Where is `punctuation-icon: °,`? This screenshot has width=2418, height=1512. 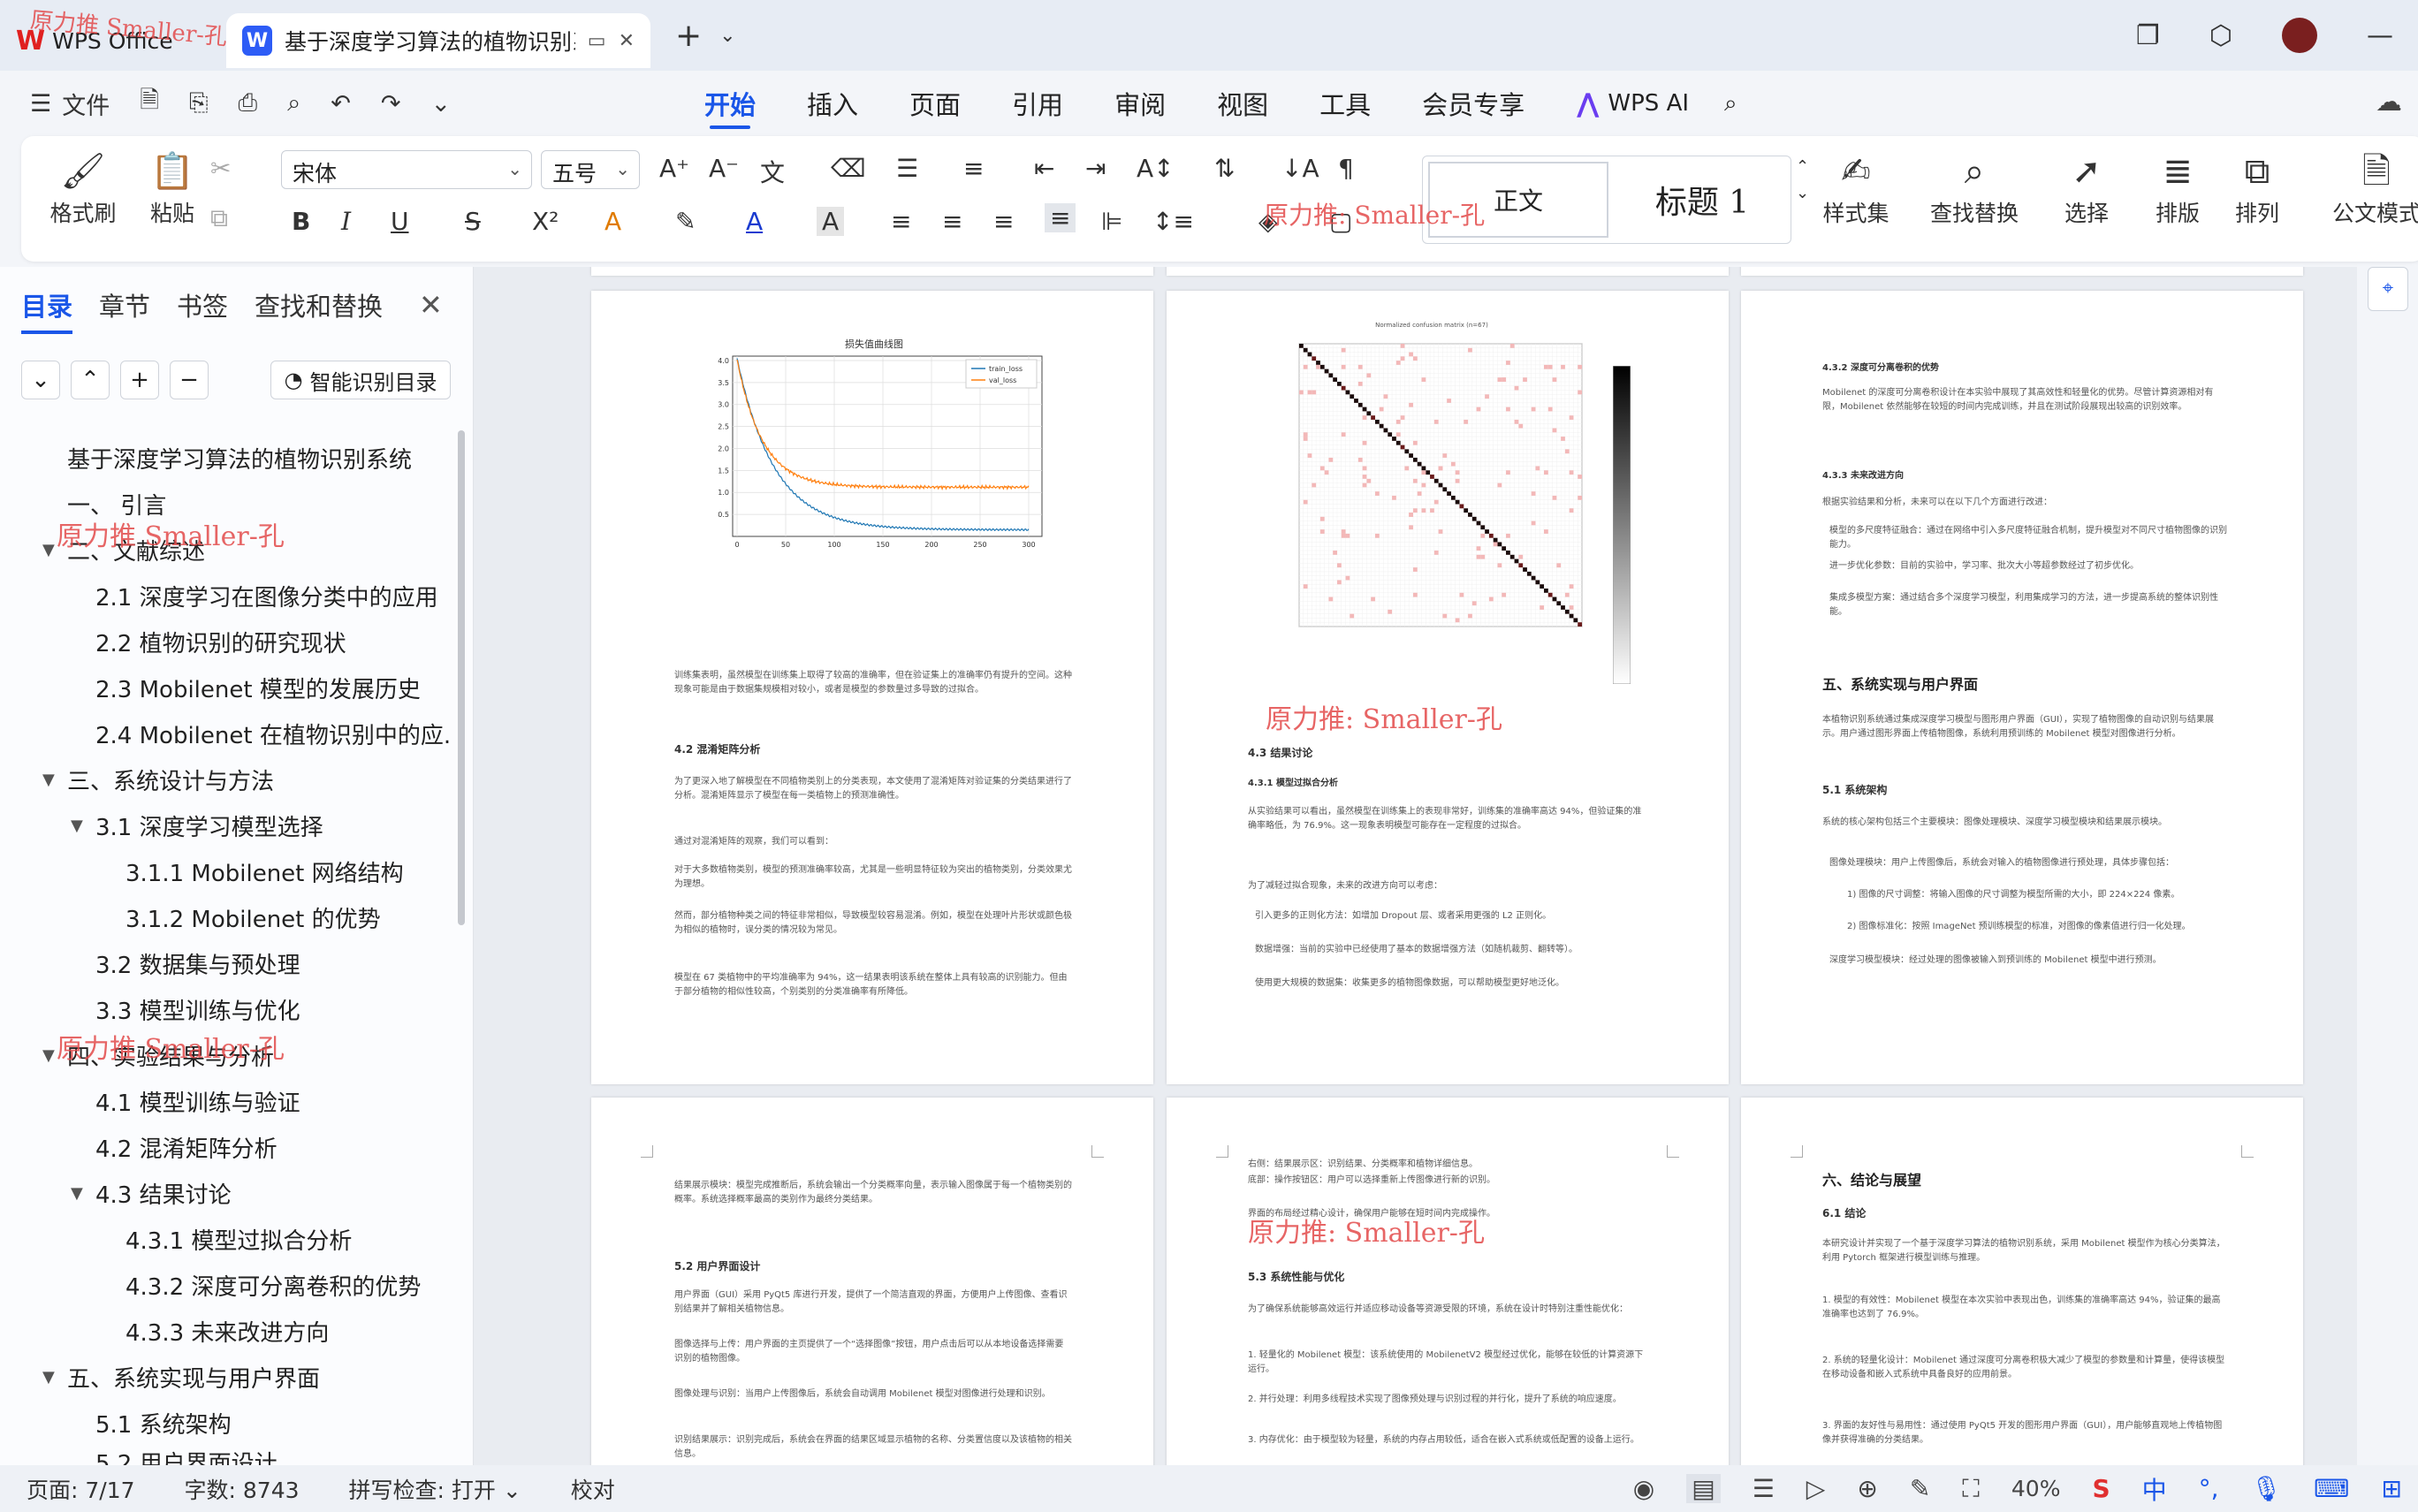
punctuation-icon: °, is located at coordinates (2209, 1488).